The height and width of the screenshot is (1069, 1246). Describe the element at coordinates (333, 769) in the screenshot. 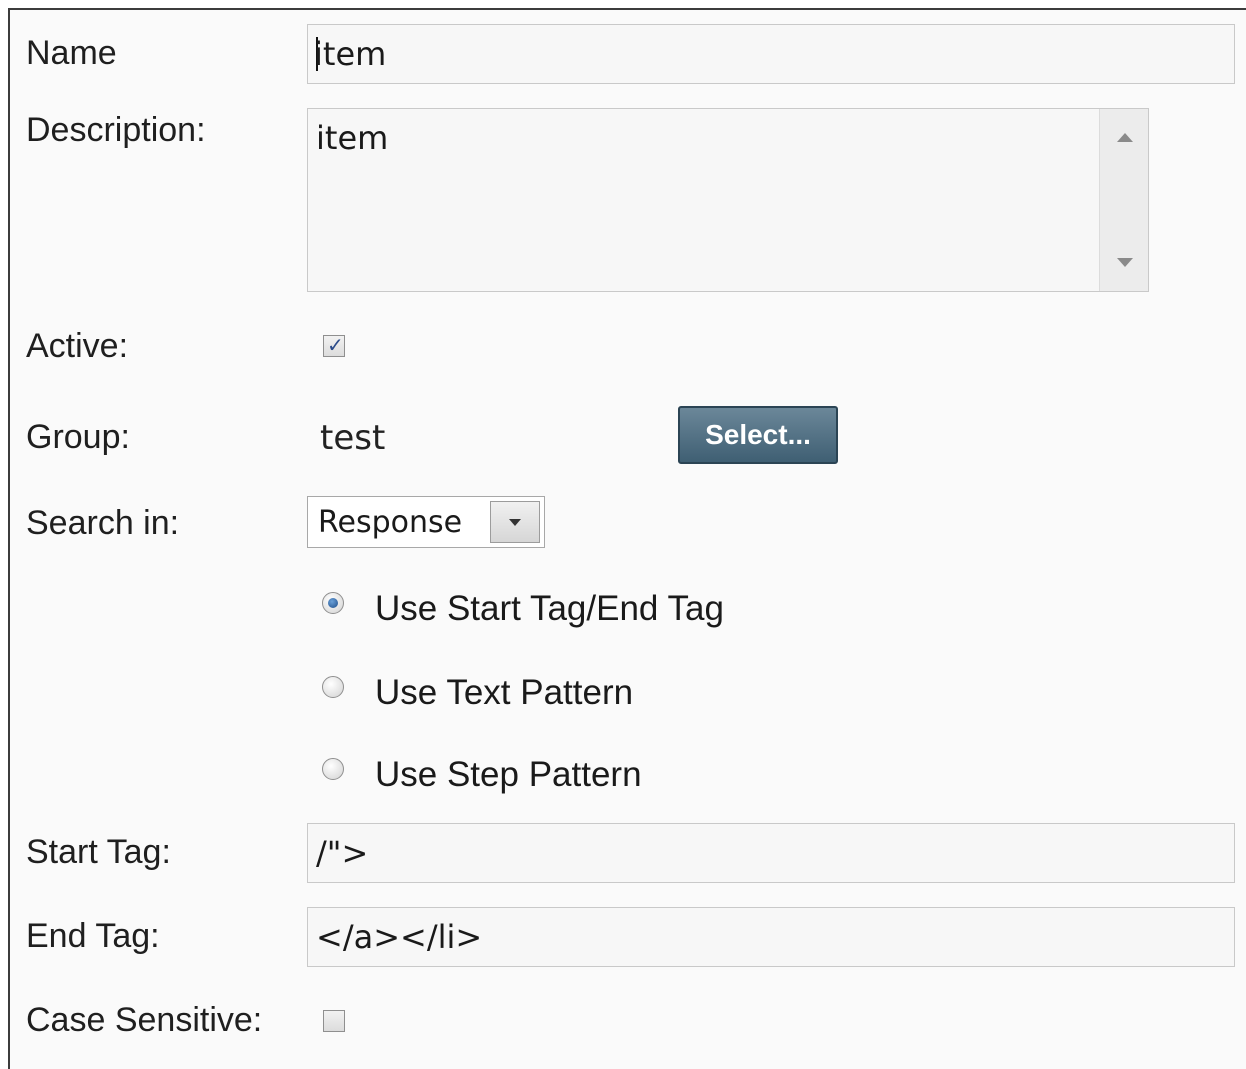

I see `radio-step-pattern` at that location.